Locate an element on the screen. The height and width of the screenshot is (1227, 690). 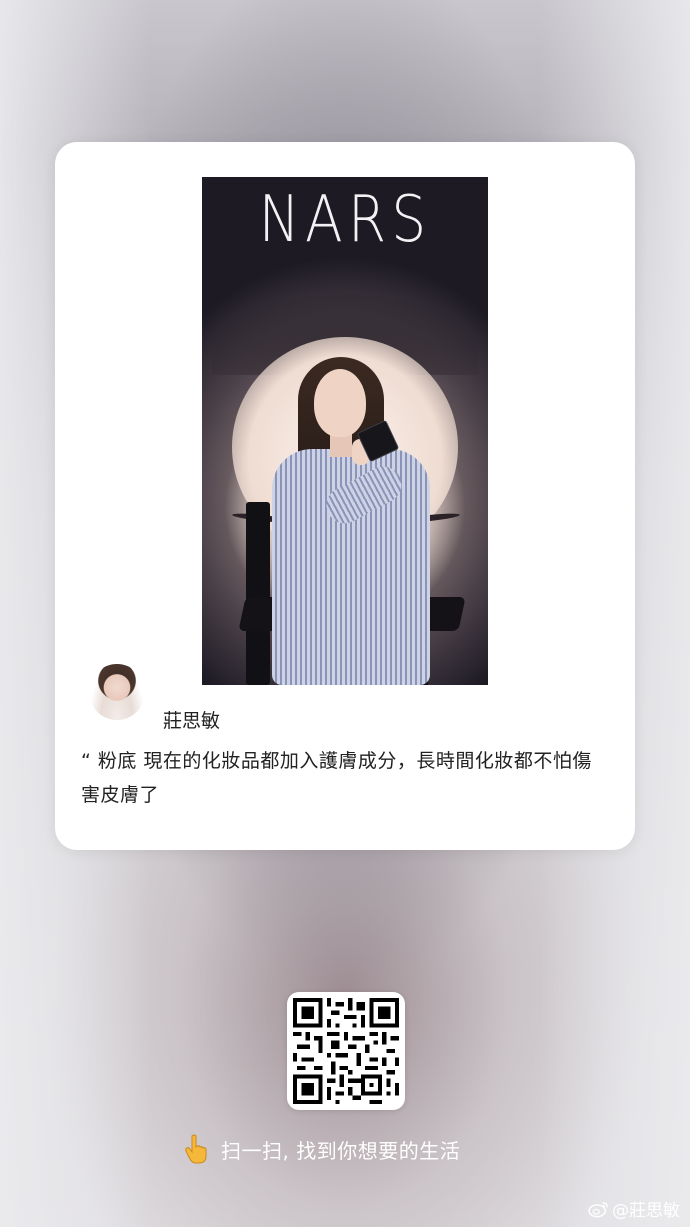
photo-person-face is located at coordinates (340, 403).